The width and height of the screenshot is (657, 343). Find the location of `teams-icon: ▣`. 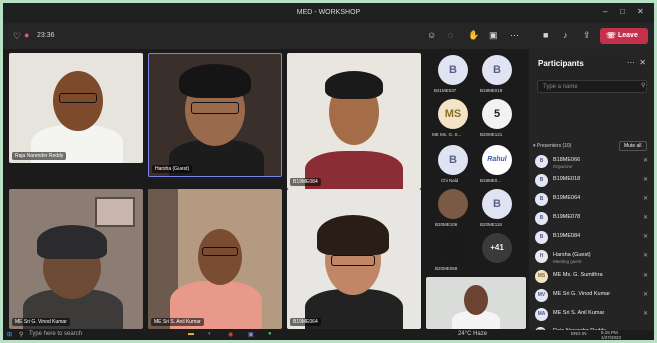

teams-icon: ▣ is located at coordinates (251, 334).